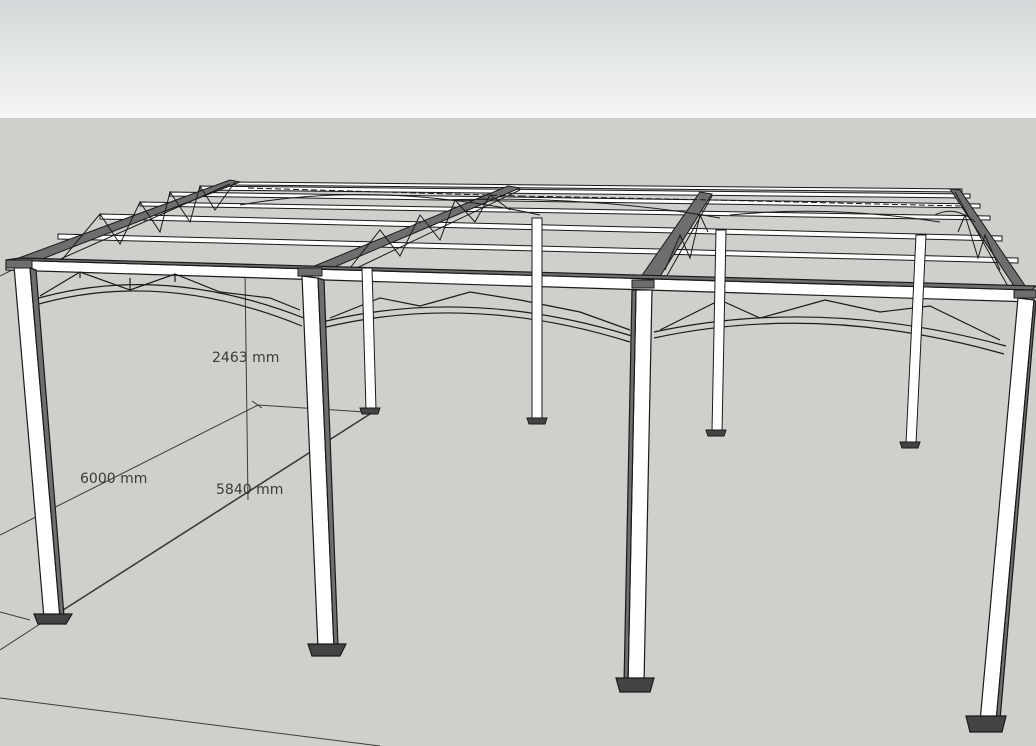 The image size is (1036, 746). What do you see at coordinates (246, 358) in the screenshot?
I see `height-dimension-label: 2463 mm` at bounding box center [246, 358].